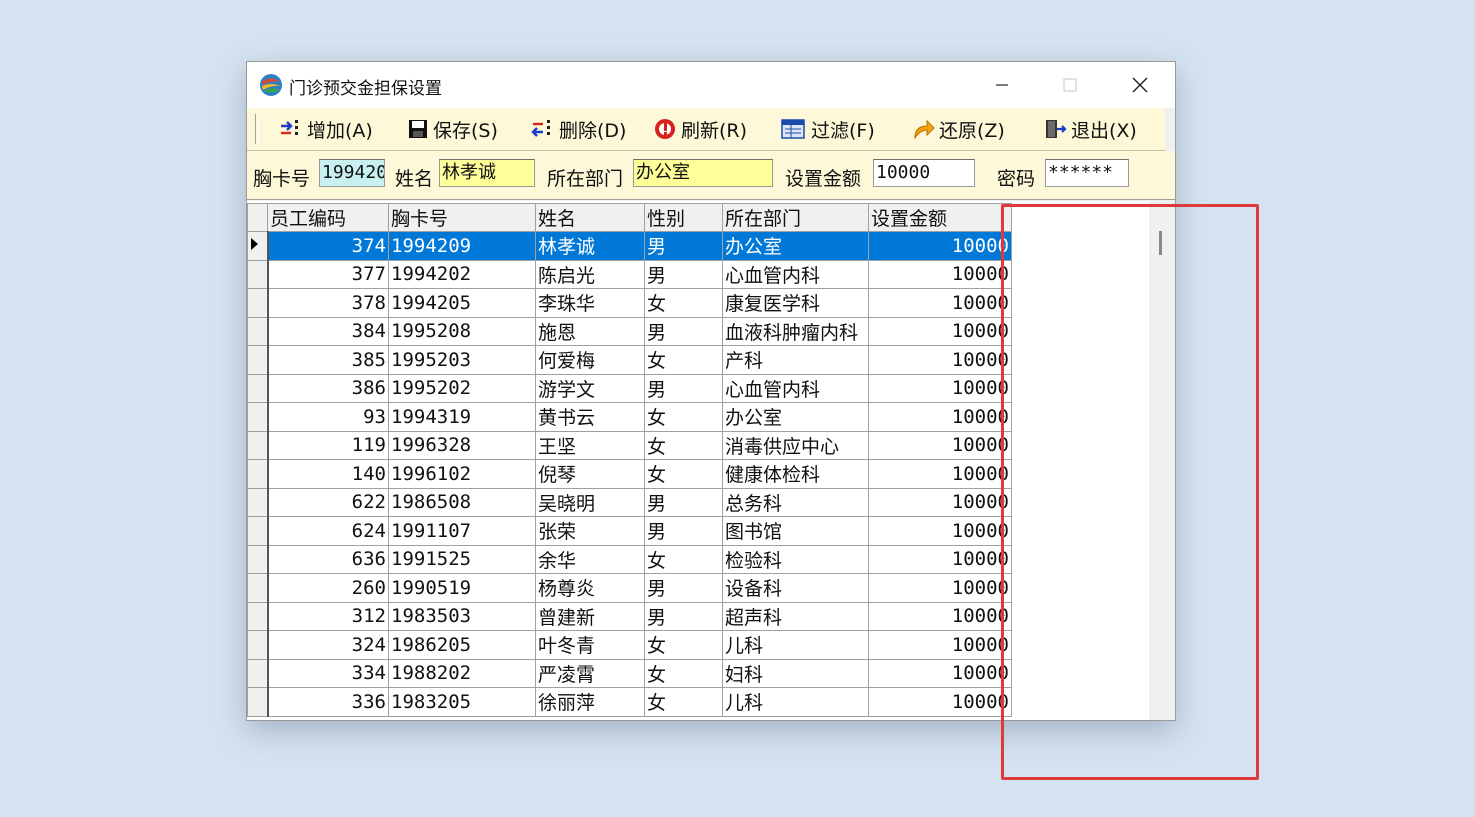  I want to click on save-button: 保存(S), so click(452, 129).